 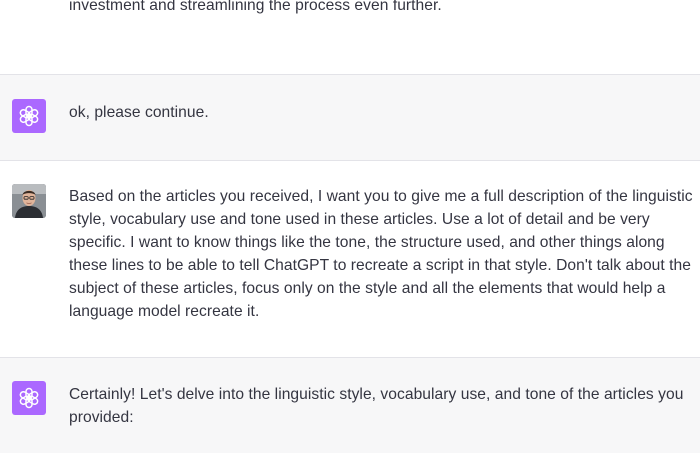 What do you see at coordinates (29, 201) in the screenshot?
I see `user-avatar` at bounding box center [29, 201].